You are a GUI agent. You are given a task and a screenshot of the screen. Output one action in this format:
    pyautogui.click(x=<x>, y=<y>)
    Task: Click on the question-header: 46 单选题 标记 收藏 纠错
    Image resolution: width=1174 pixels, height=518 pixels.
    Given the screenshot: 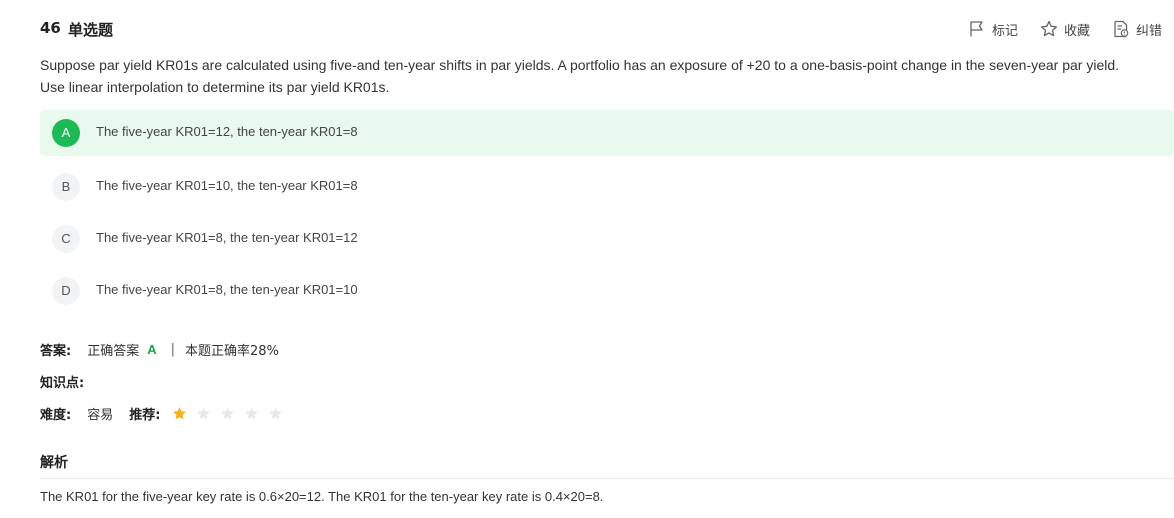 What is the action you would take?
    pyautogui.click(x=607, y=29)
    